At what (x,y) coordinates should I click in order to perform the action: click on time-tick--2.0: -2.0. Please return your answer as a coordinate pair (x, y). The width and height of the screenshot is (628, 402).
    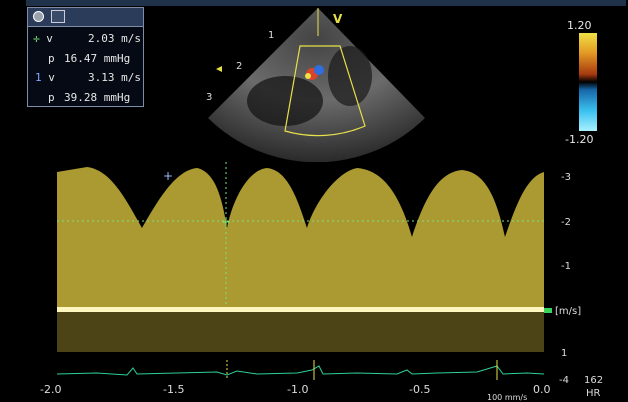
    Looking at the image, I should click on (51, 389).